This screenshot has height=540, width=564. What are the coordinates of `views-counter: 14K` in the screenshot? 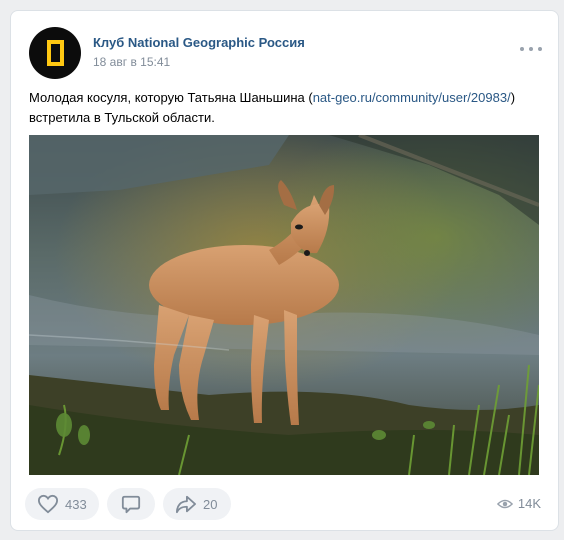 It's located at (518, 503).